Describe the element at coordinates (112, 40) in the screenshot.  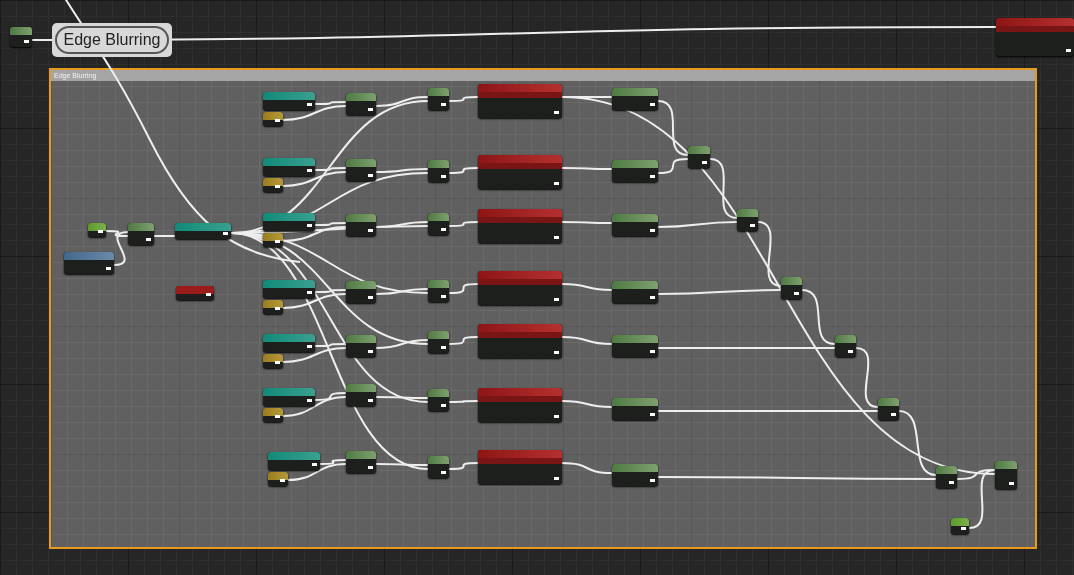
I see `comment-bubble: Edge Blurring` at that location.